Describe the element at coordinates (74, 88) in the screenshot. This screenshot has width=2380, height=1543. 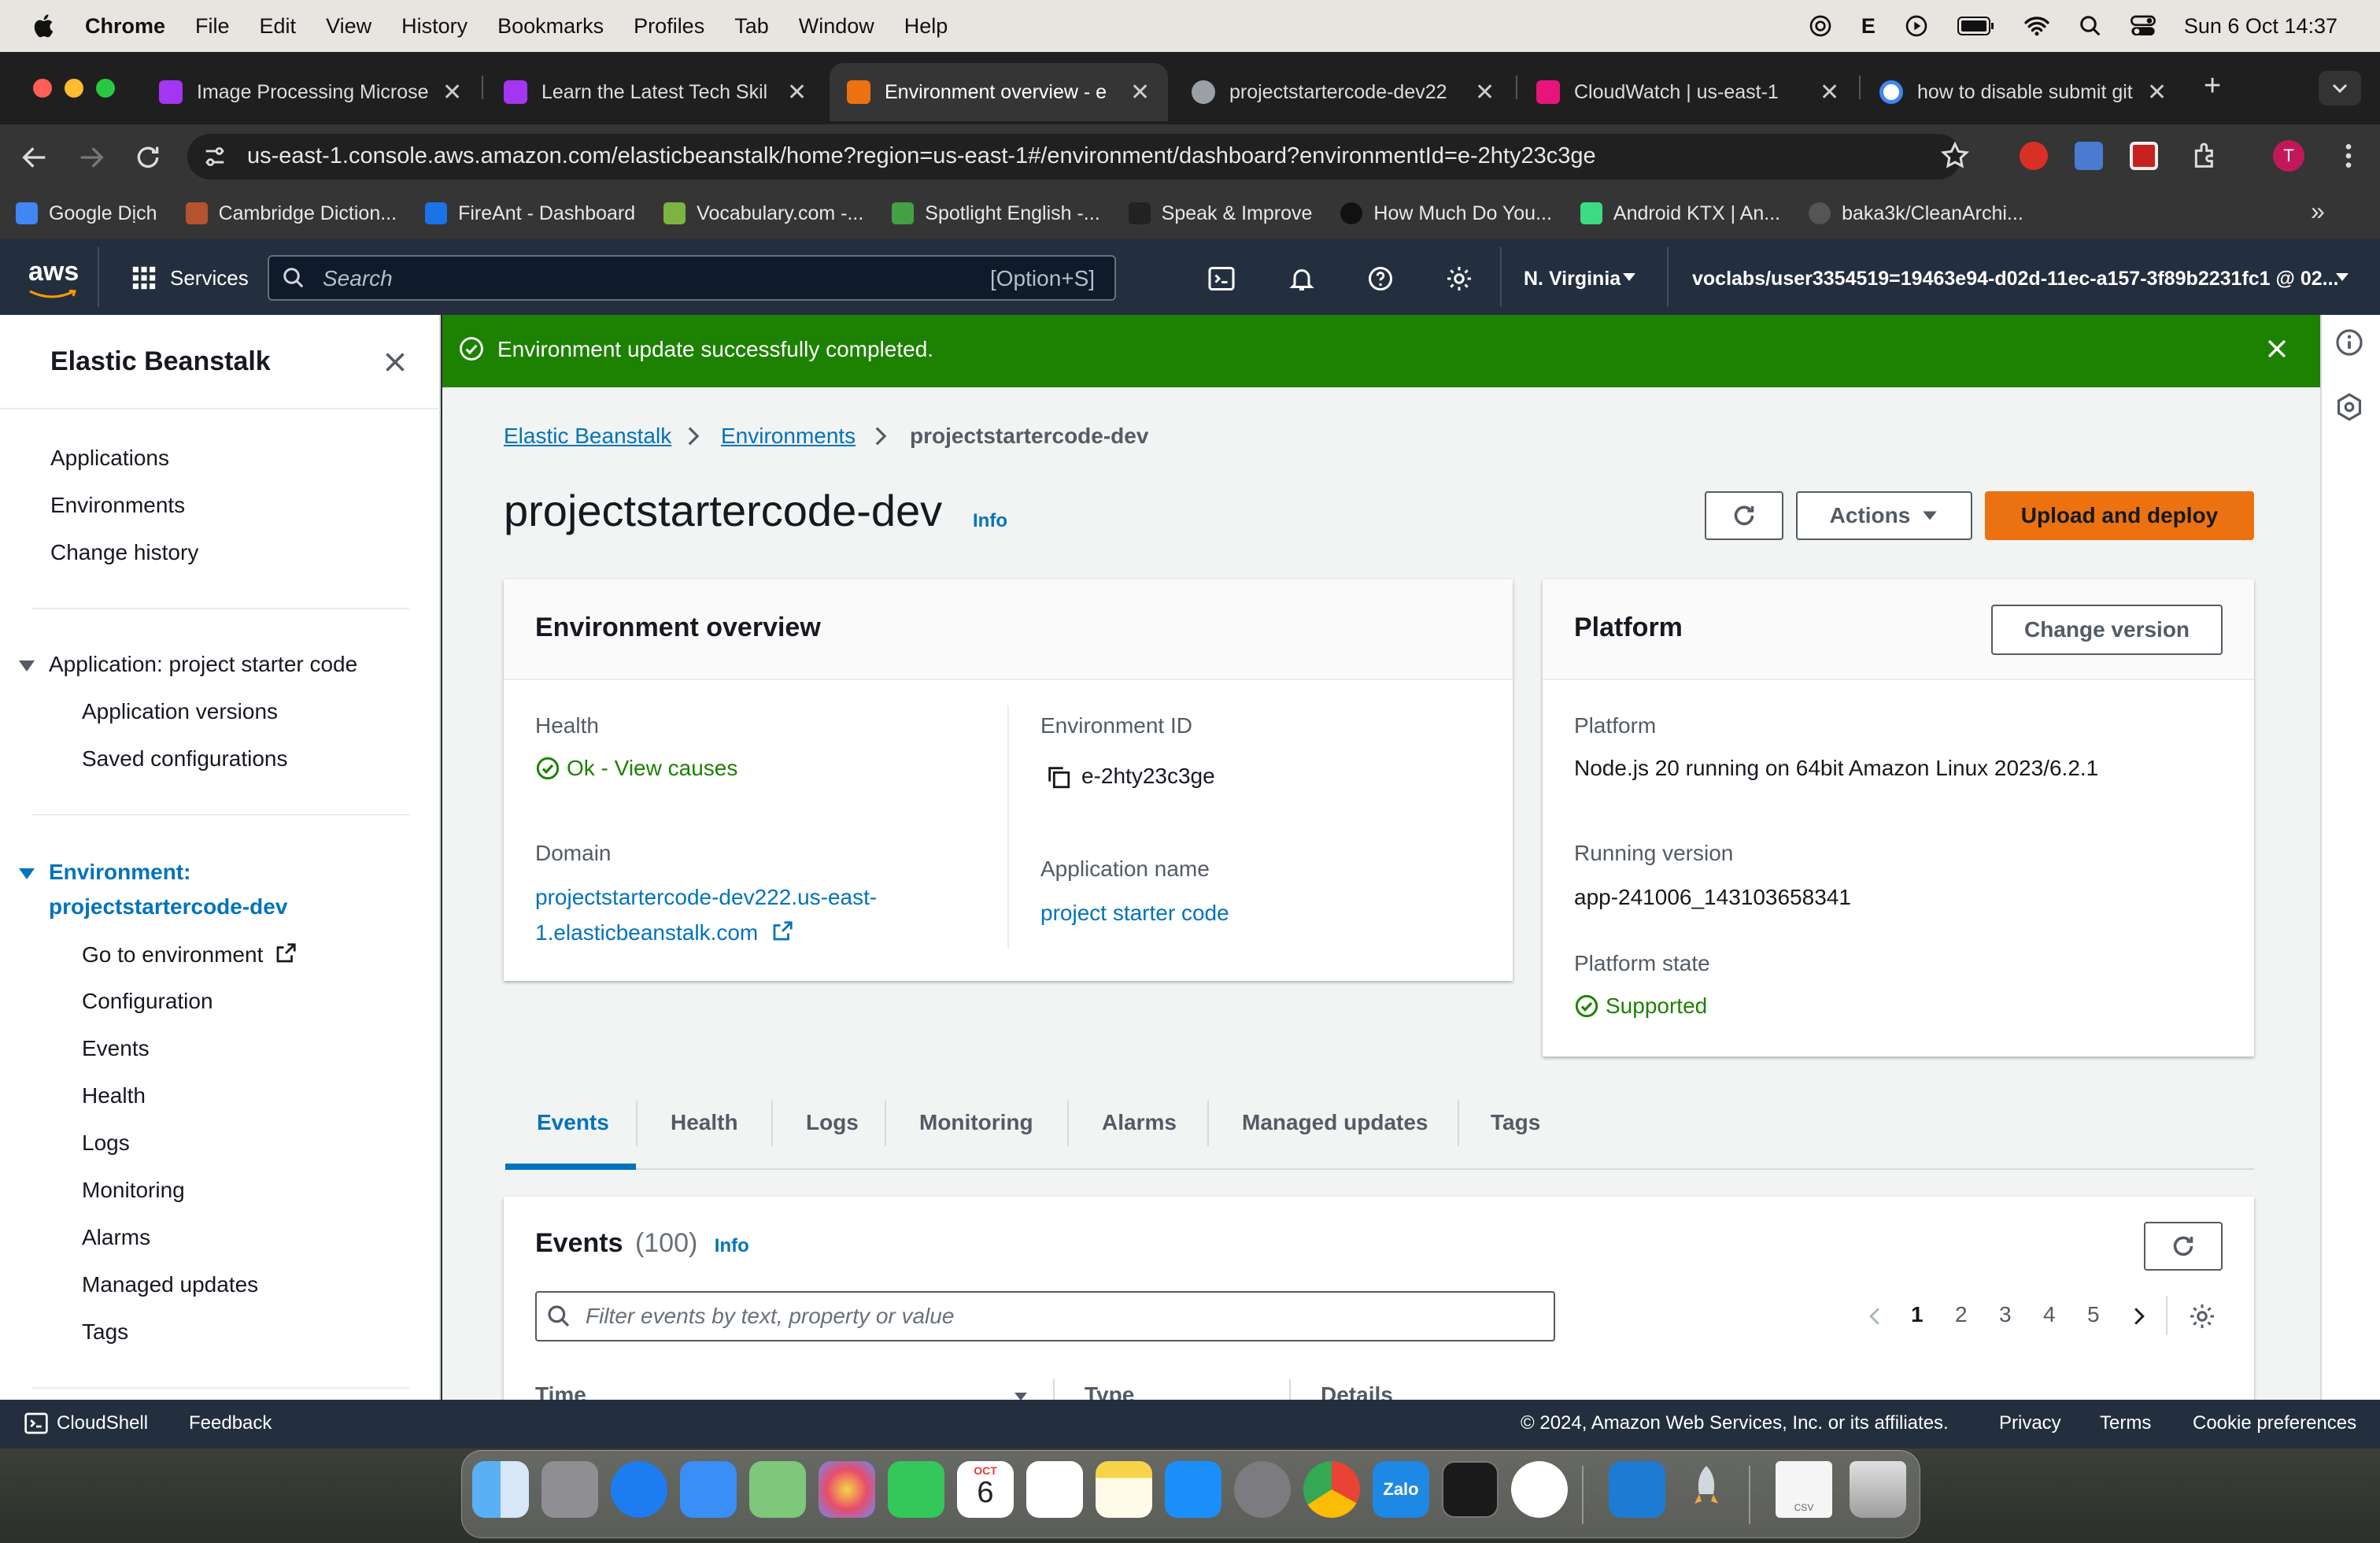
I see `minimize-window-button` at that location.